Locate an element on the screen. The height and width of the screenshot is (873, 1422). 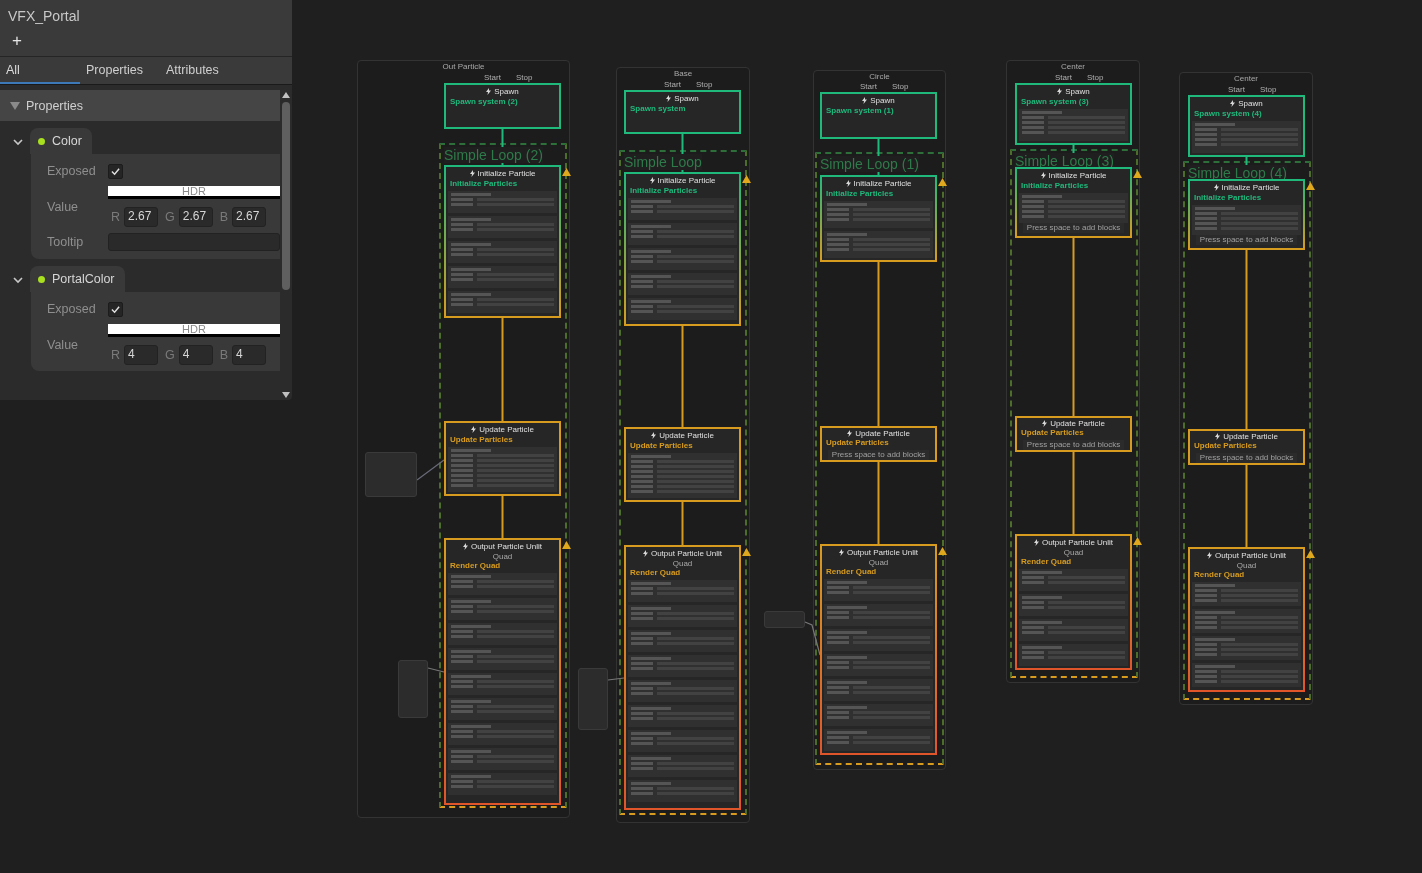
property-header: Color is located at coordinates (61, 141).